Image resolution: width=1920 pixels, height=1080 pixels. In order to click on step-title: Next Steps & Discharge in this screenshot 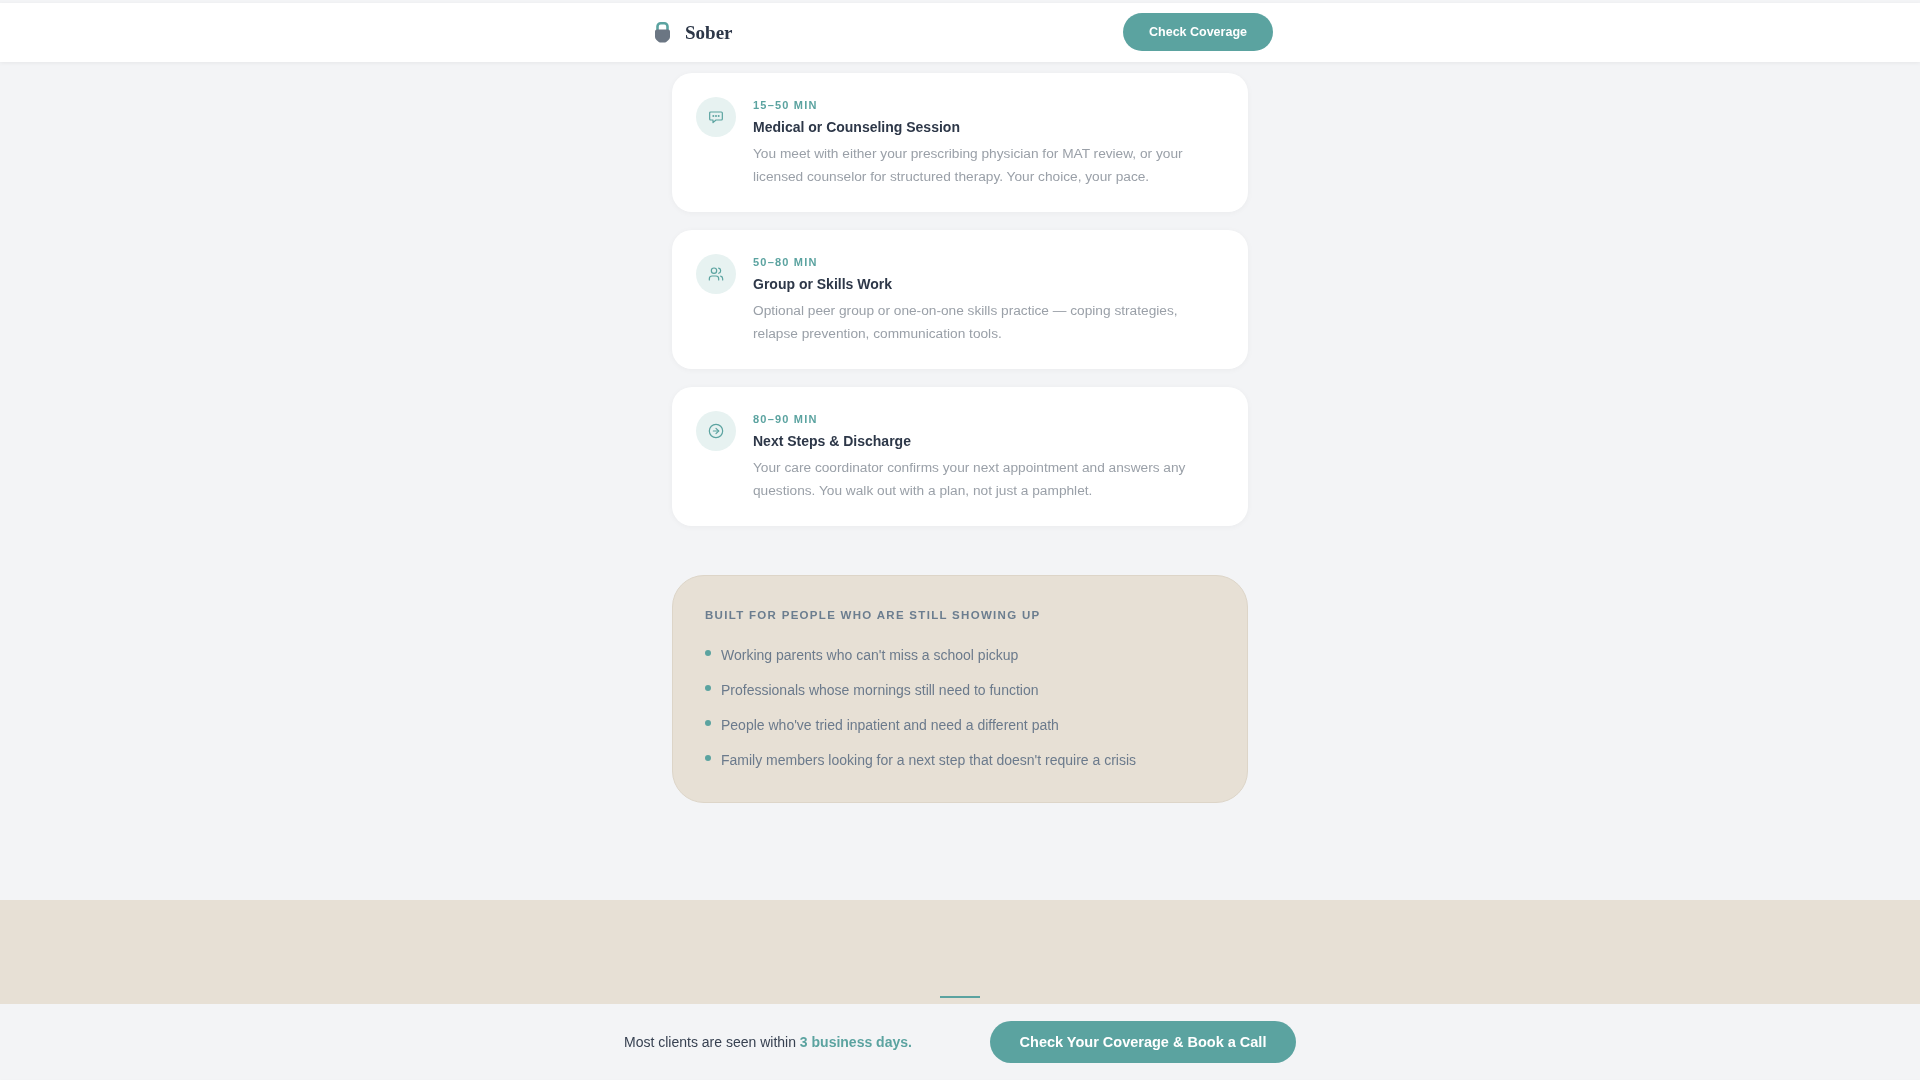, I will do `click(832, 441)`.